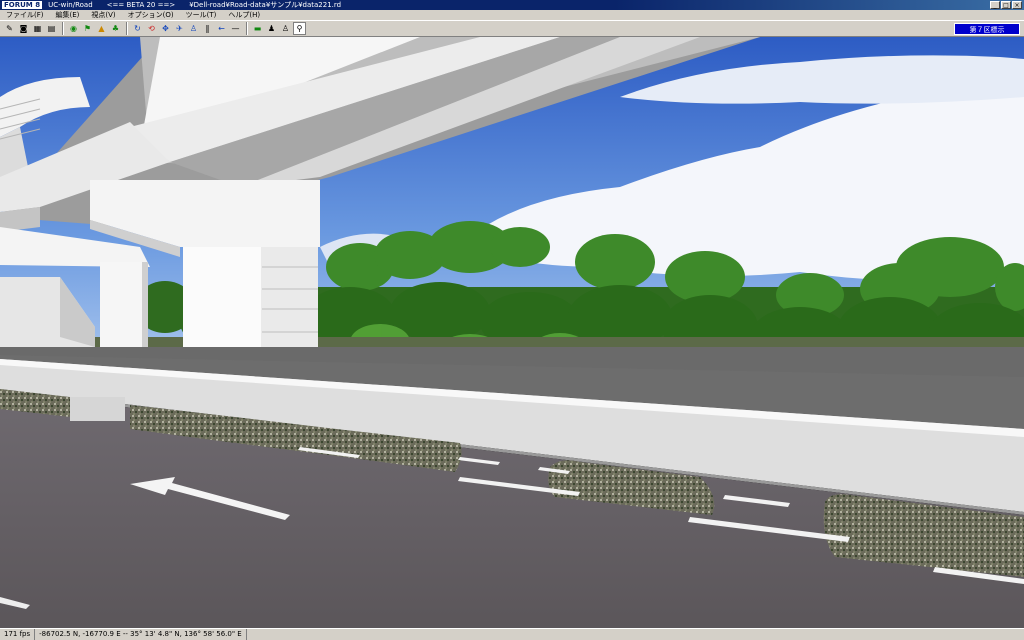 The height and width of the screenshot is (640, 1024). I want to click on runner-icon: ⚲, so click(299, 28).